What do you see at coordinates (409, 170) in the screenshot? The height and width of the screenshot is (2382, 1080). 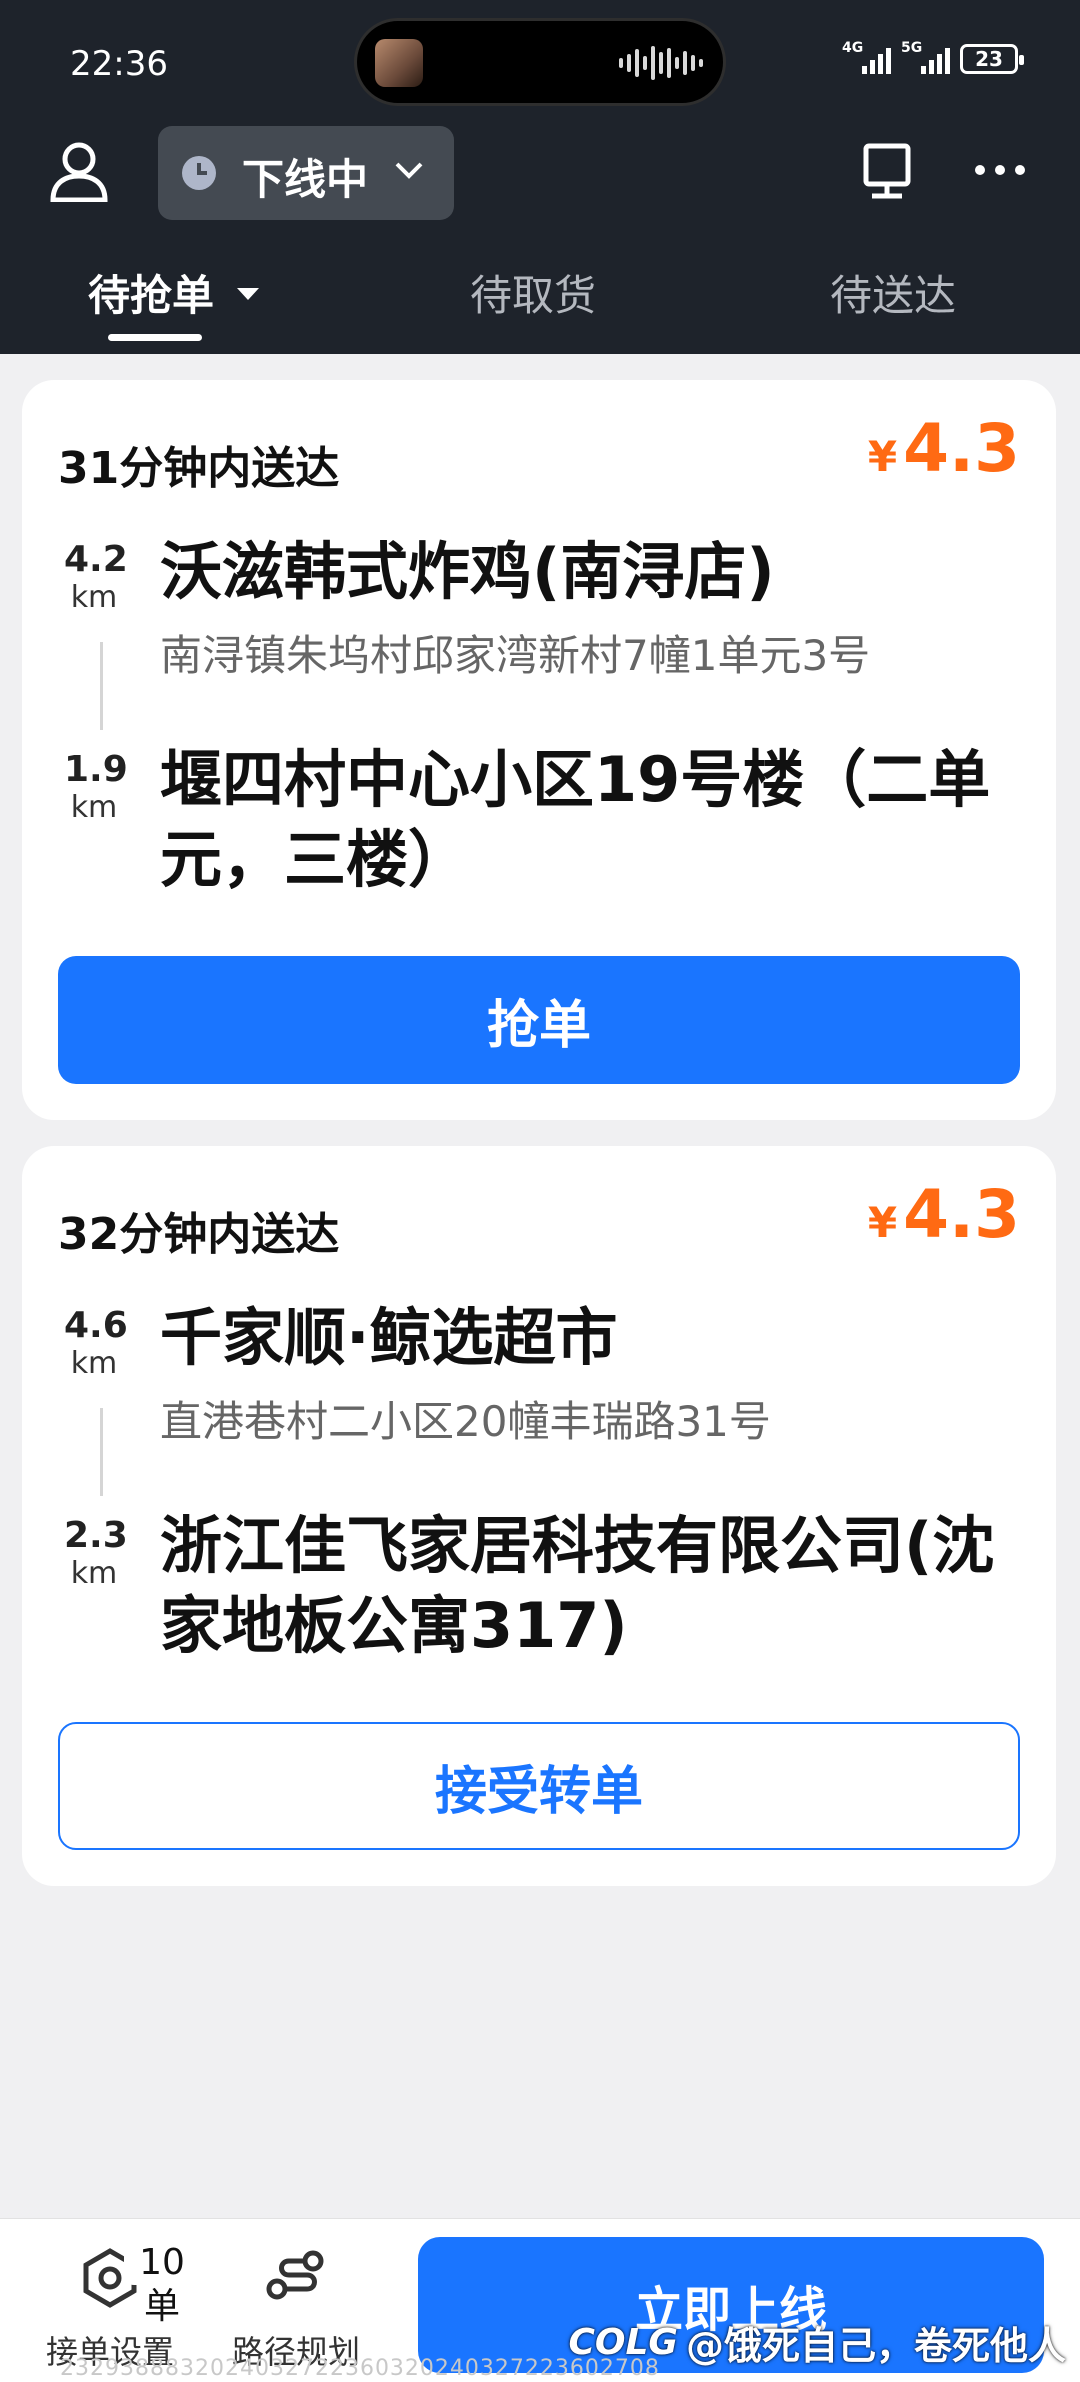 I see `chevron-down-icon` at bounding box center [409, 170].